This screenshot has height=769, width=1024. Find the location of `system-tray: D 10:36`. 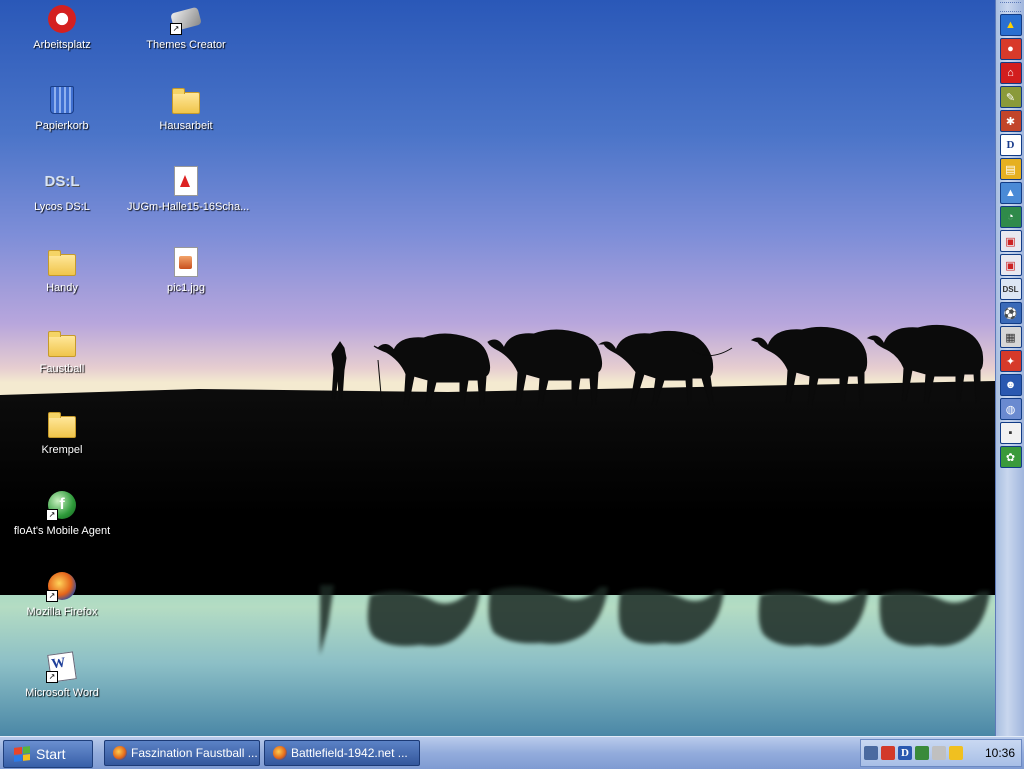

system-tray: D 10:36 is located at coordinates (941, 753).